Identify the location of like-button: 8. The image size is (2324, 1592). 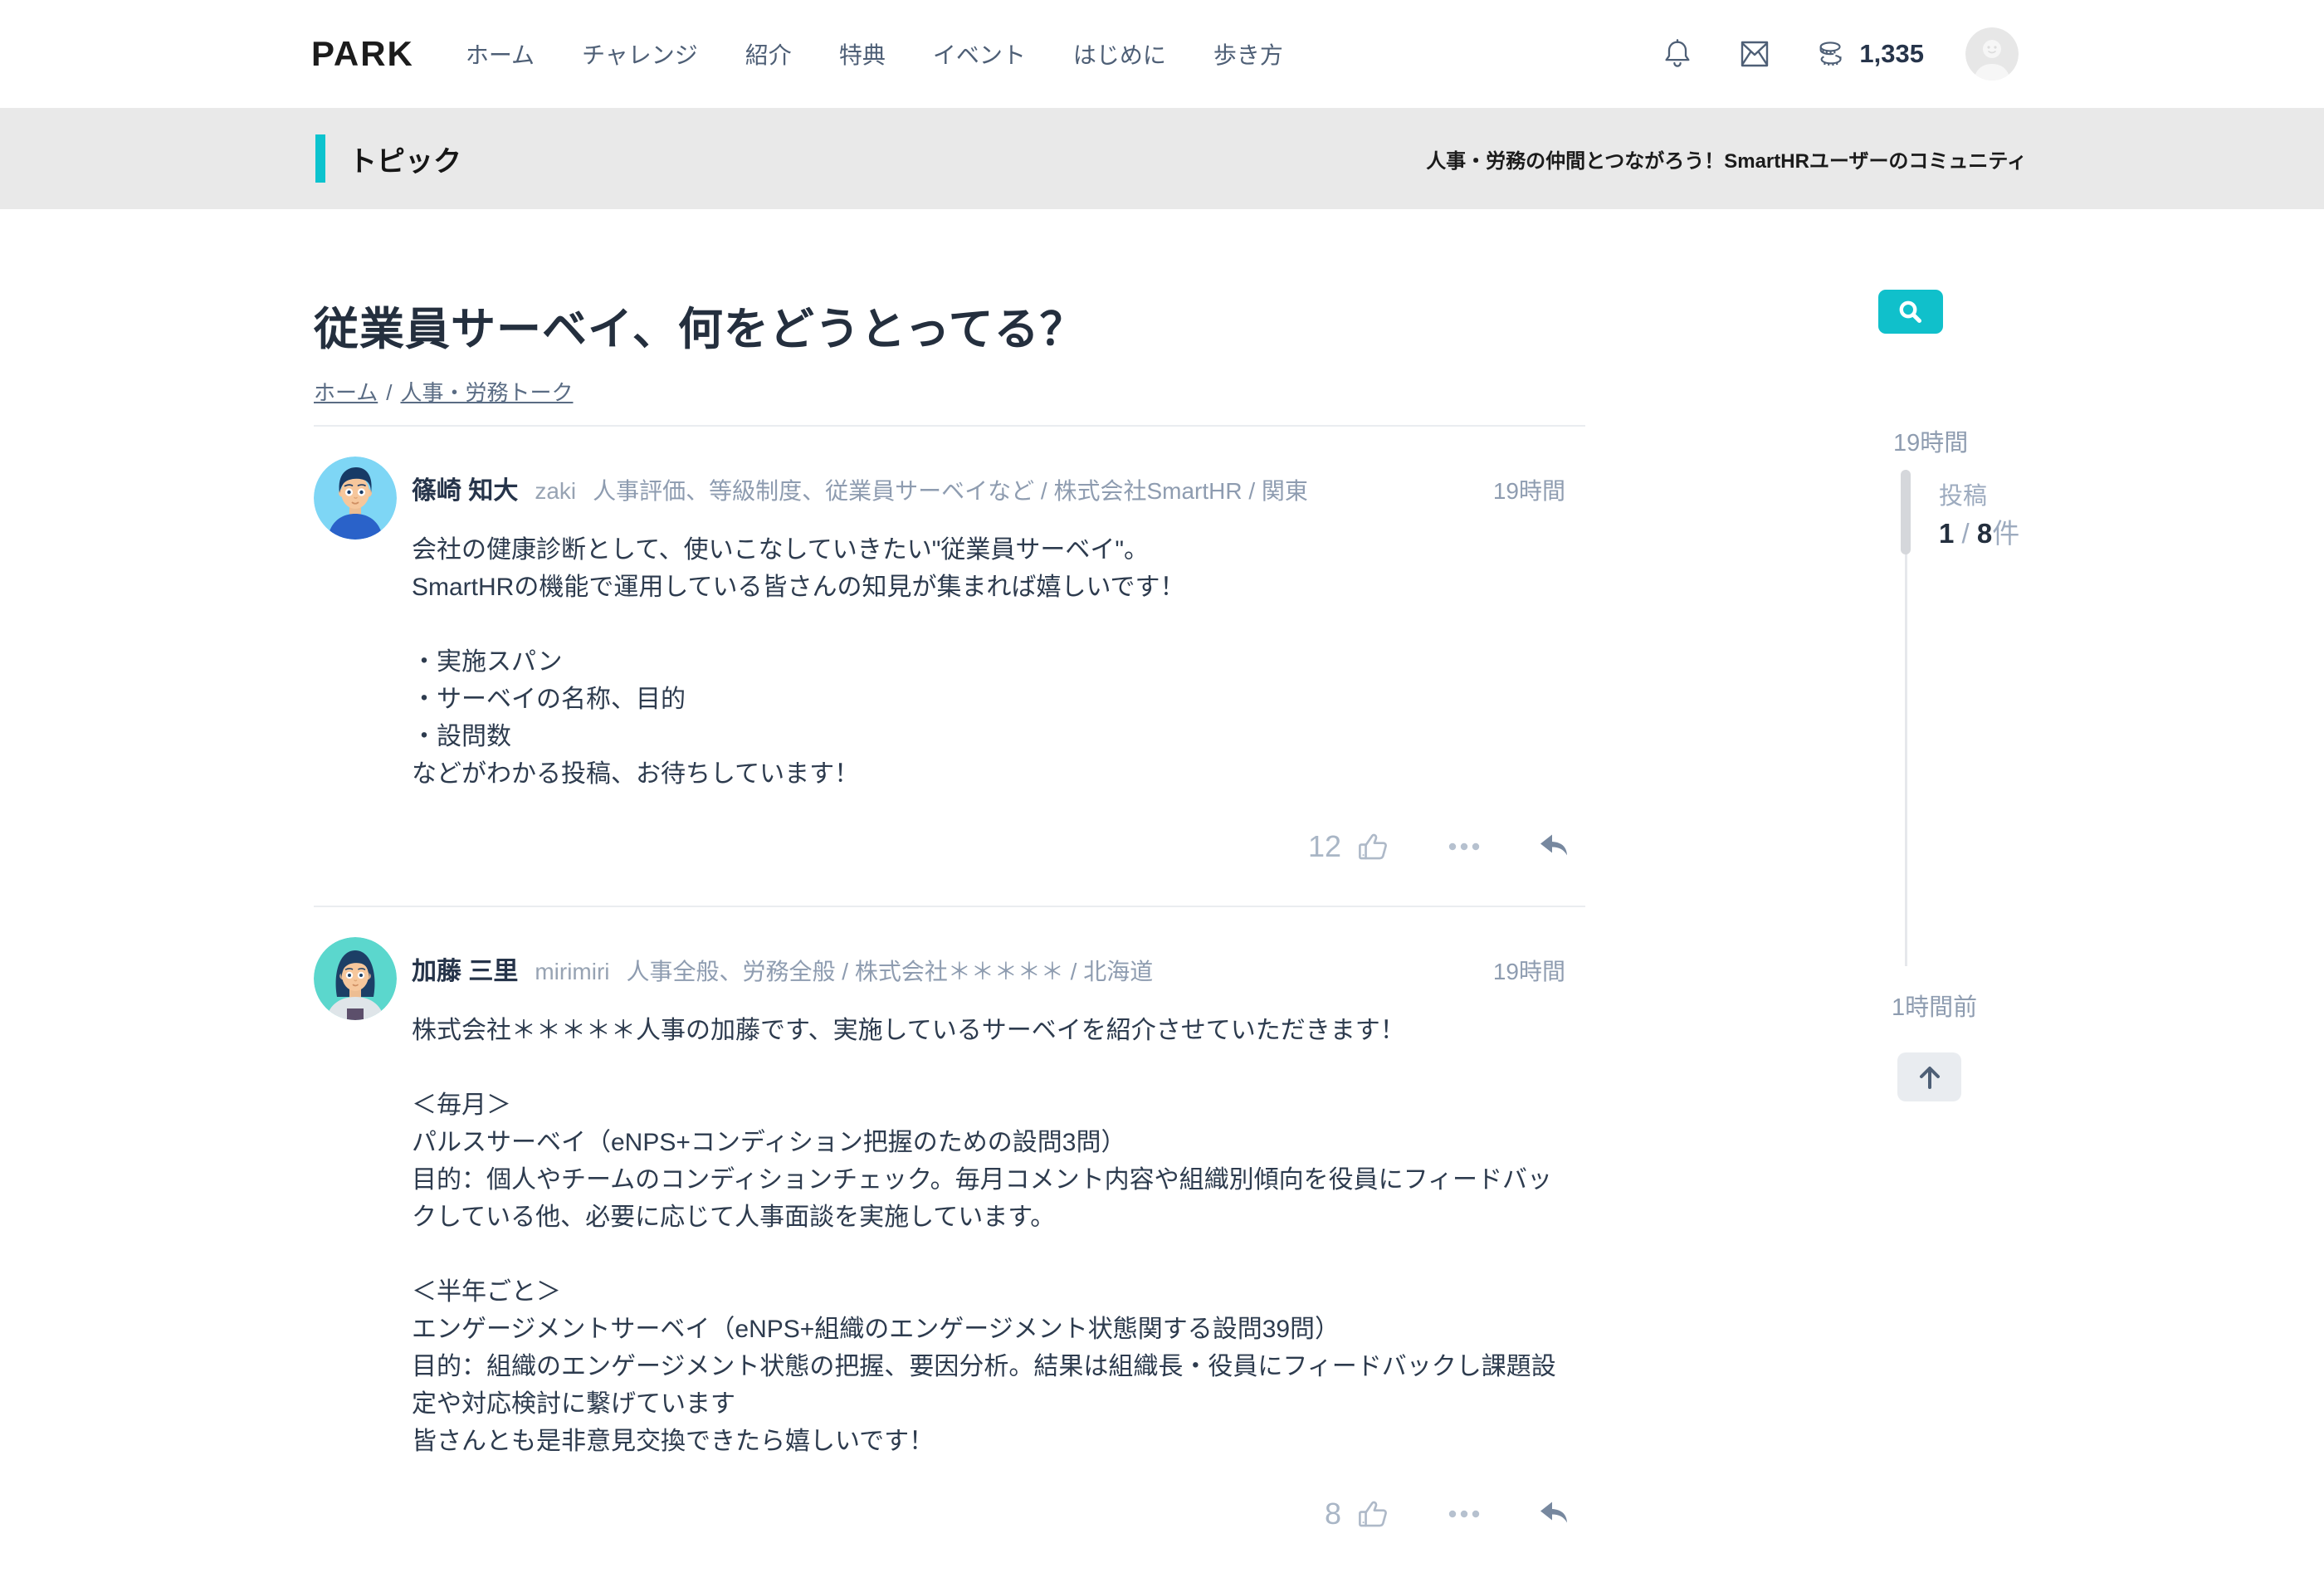
(1358, 1514).